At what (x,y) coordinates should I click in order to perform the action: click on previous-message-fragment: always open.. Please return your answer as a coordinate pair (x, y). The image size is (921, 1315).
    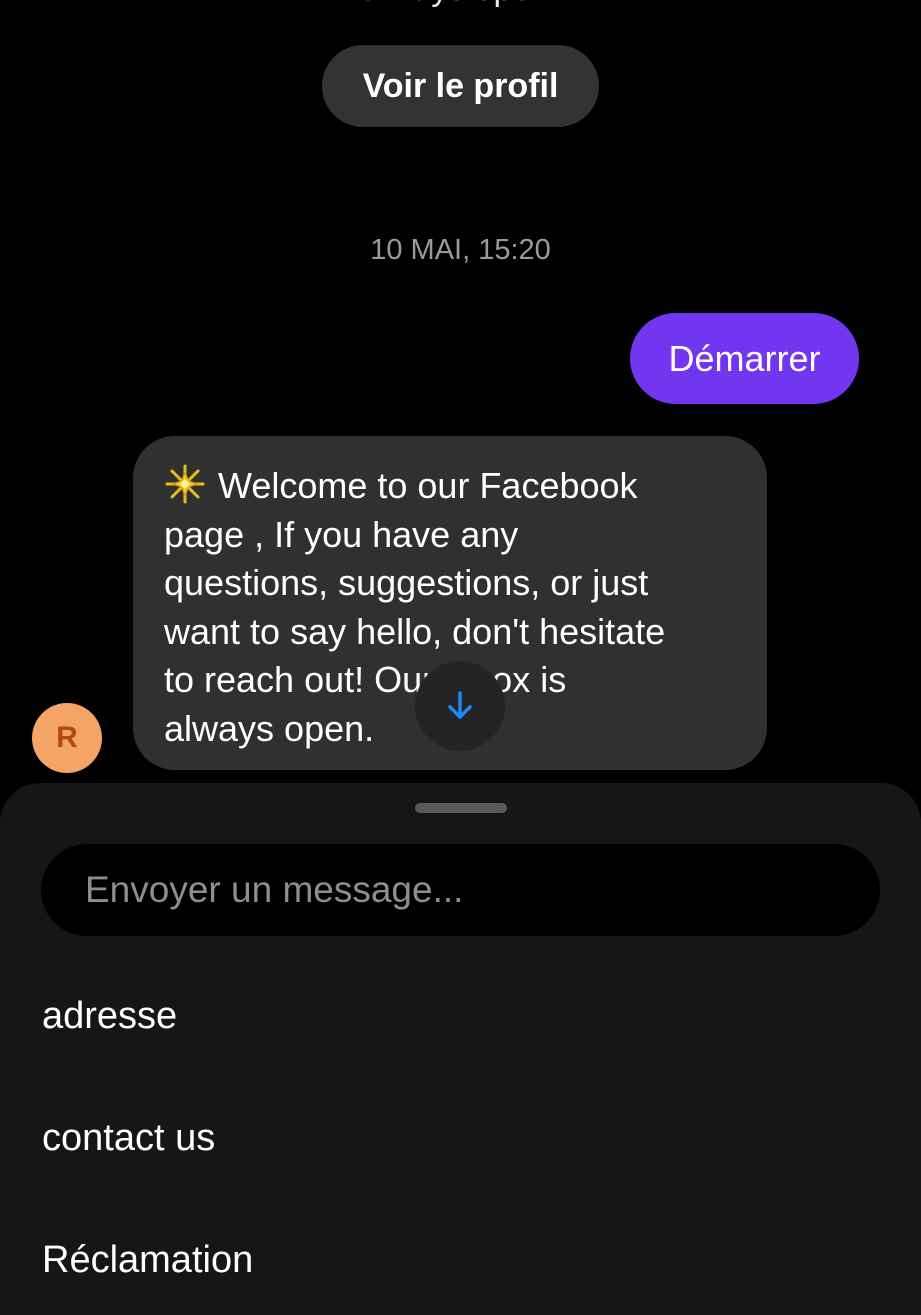
    Looking at the image, I should click on (460, 4).